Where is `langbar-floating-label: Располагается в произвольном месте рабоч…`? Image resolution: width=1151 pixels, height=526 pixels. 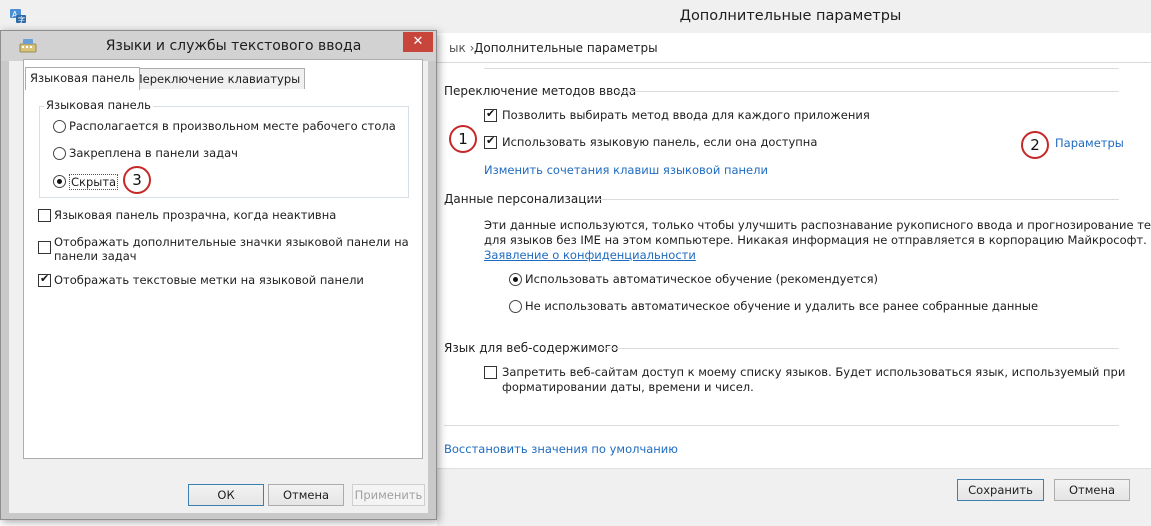 langbar-floating-label: Располагается в произвольном месте рабоч… is located at coordinates (232, 126).